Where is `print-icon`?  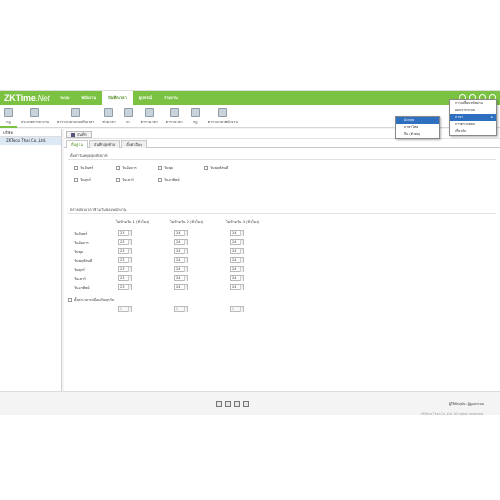 print-icon is located at coordinates (228, 404).